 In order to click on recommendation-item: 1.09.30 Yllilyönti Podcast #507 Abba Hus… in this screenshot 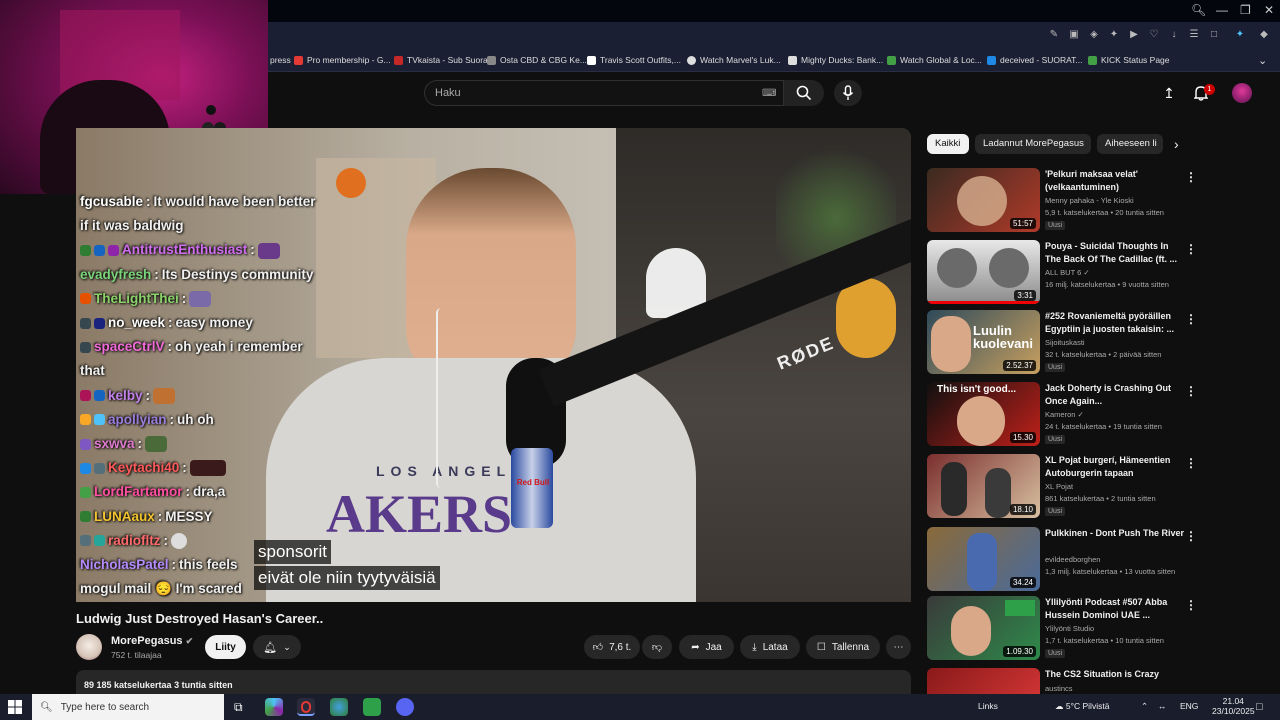, I will do `click(1099, 629)`.